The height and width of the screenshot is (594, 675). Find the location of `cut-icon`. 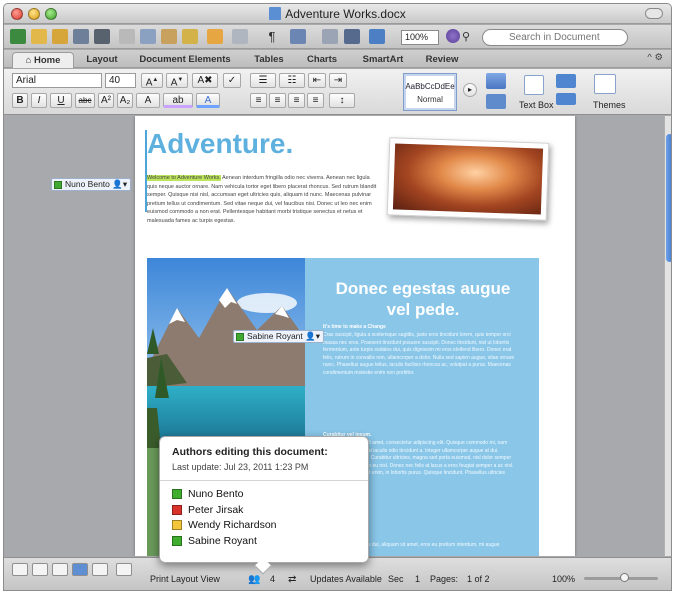

cut-icon is located at coordinates (127, 36).